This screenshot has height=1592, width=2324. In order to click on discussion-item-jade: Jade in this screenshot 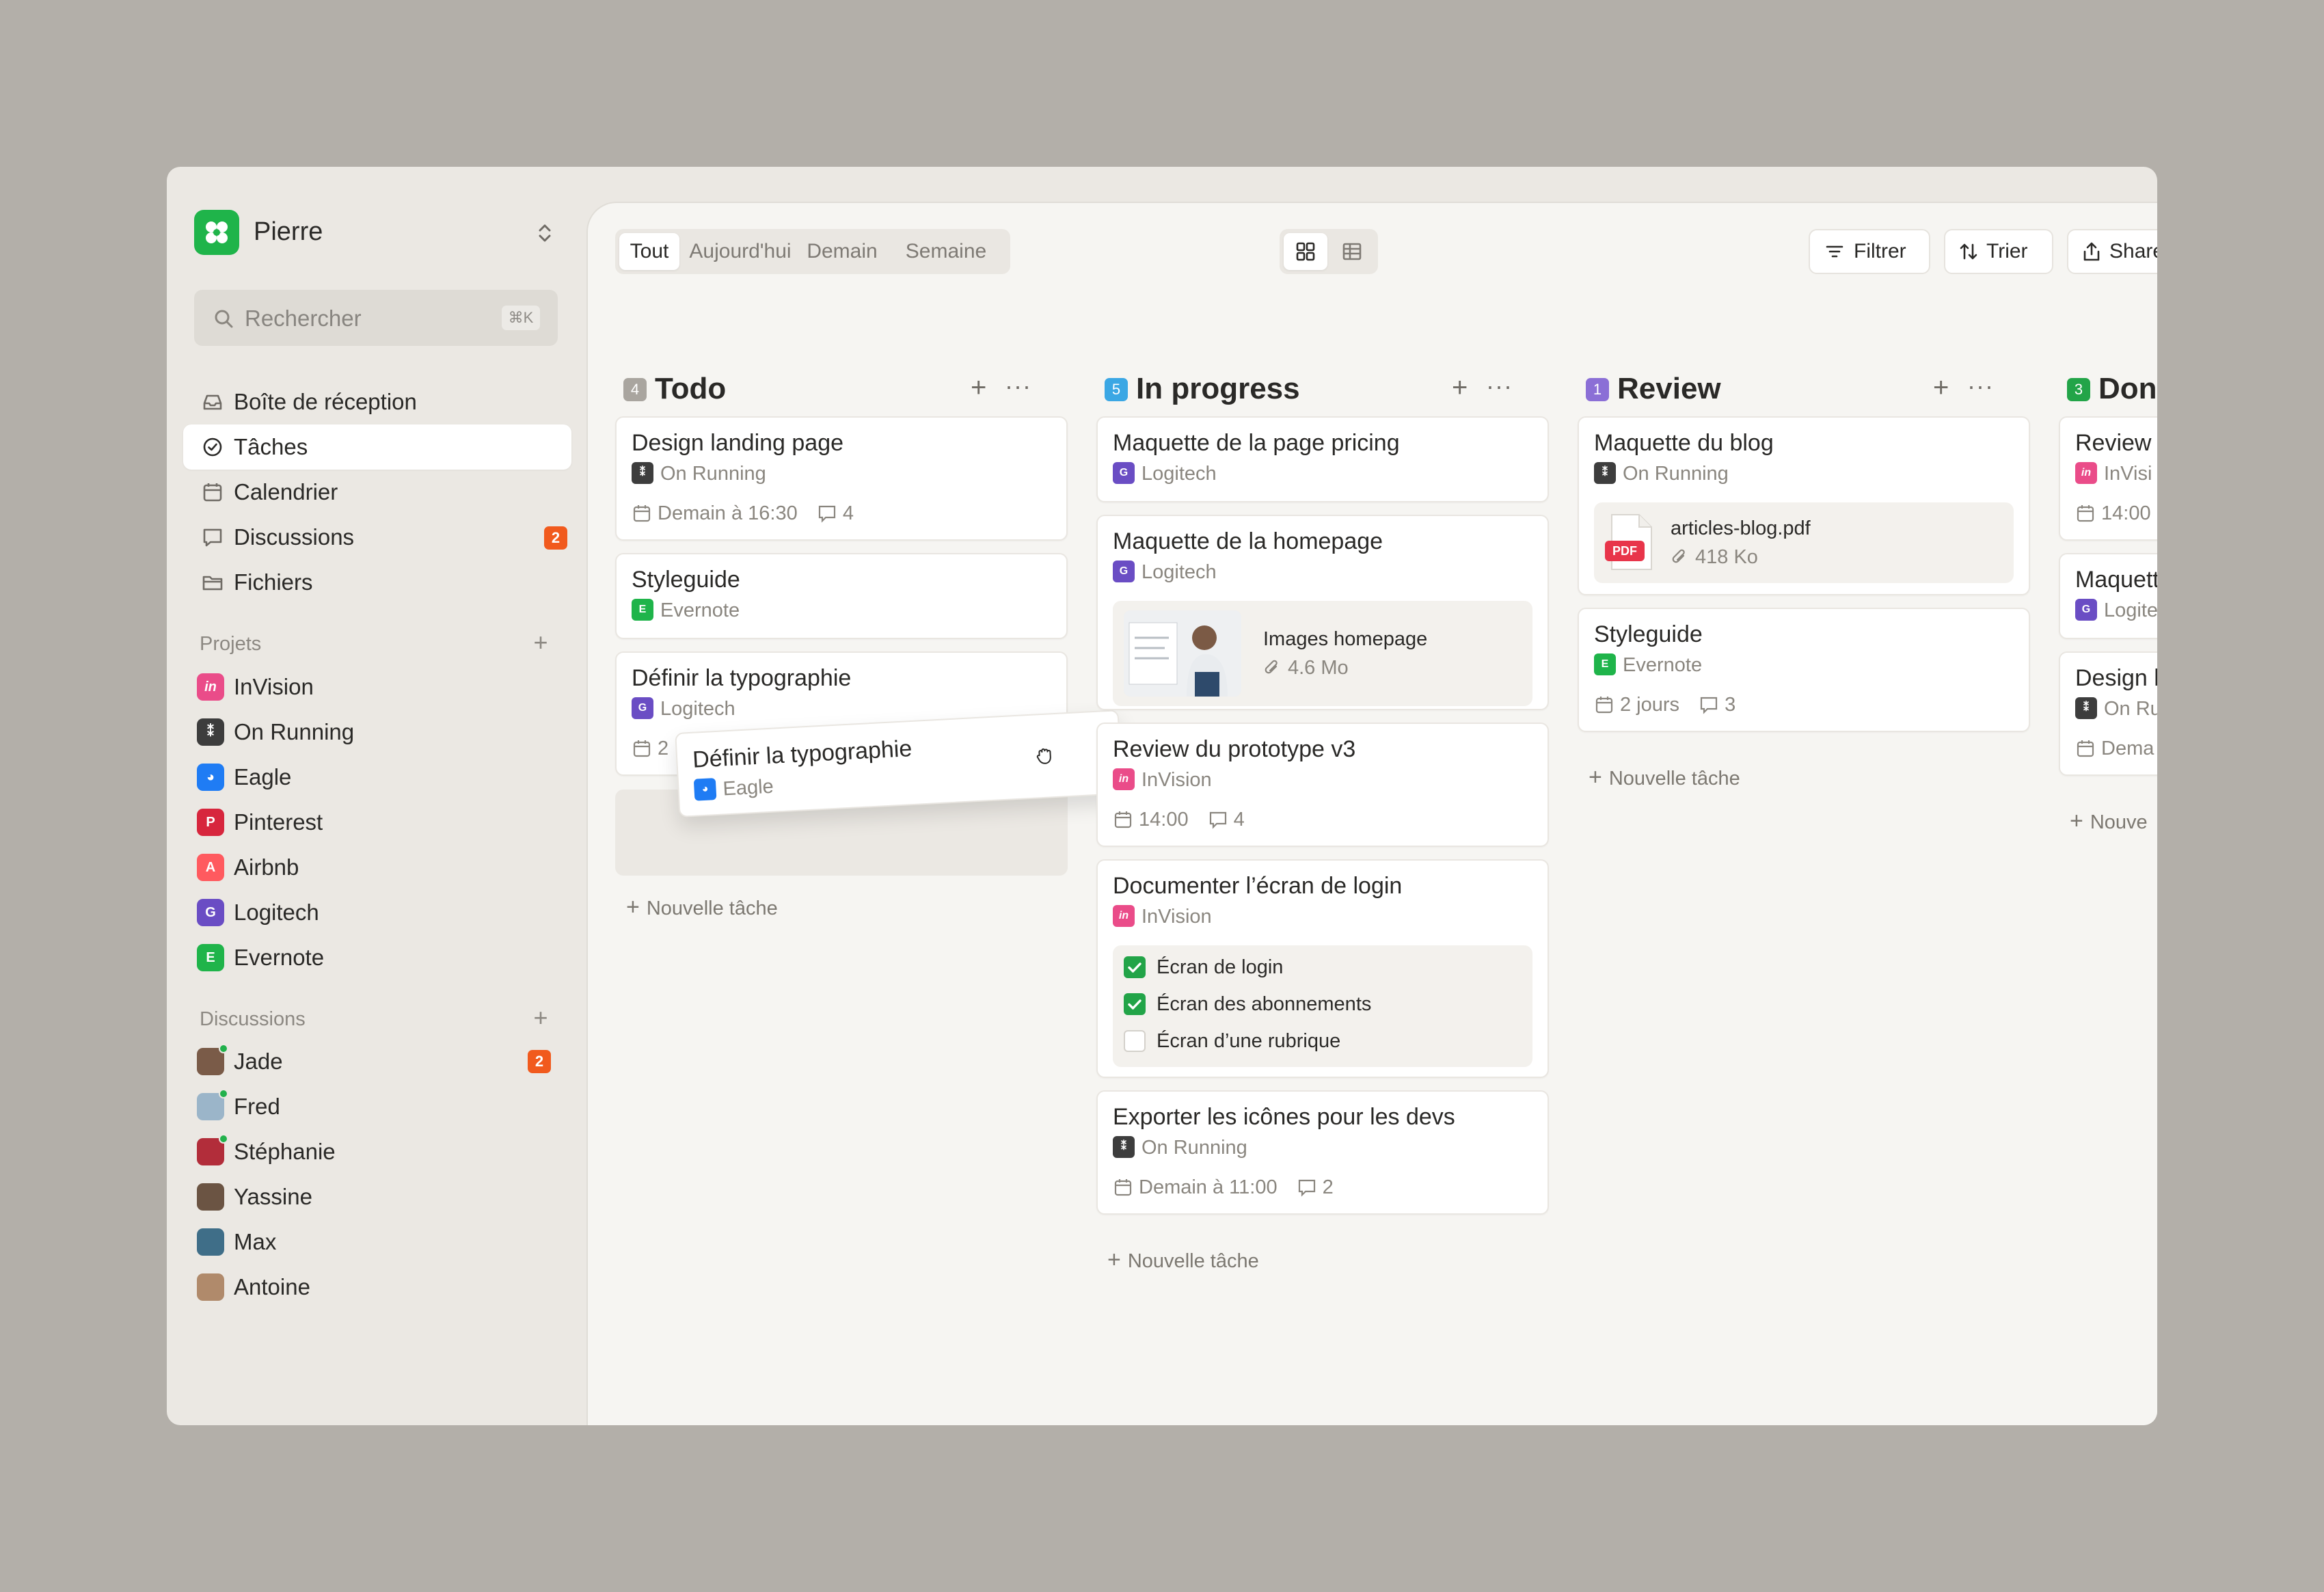, I will do `click(258, 1061)`.